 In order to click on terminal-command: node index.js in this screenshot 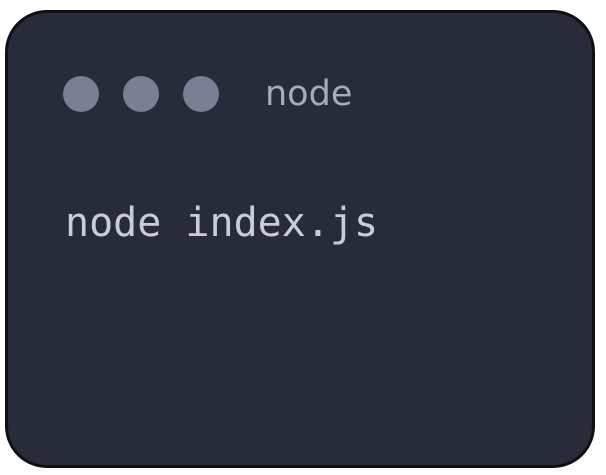, I will do `click(222, 223)`.